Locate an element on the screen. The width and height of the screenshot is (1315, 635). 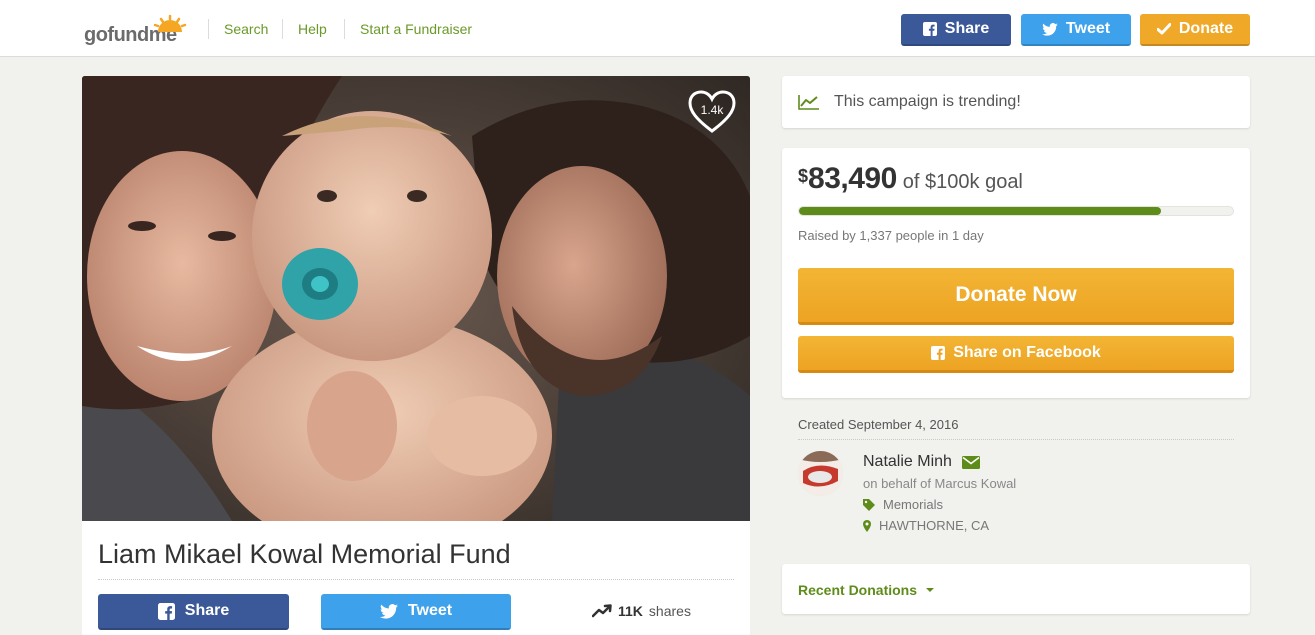
donate-now-button: Donate Now is located at coordinates (1016, 296).